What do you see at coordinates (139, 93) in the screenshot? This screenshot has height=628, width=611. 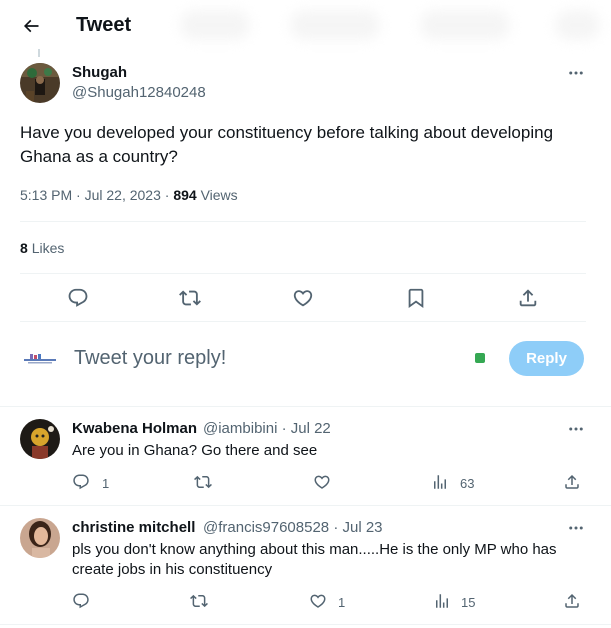 I see `author-handle: @Shugah12840248` at bounding box center [139, 93].